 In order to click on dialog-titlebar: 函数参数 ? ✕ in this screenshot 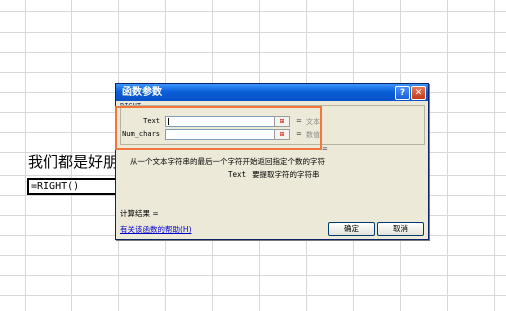, I will do `click(272, 92)`.